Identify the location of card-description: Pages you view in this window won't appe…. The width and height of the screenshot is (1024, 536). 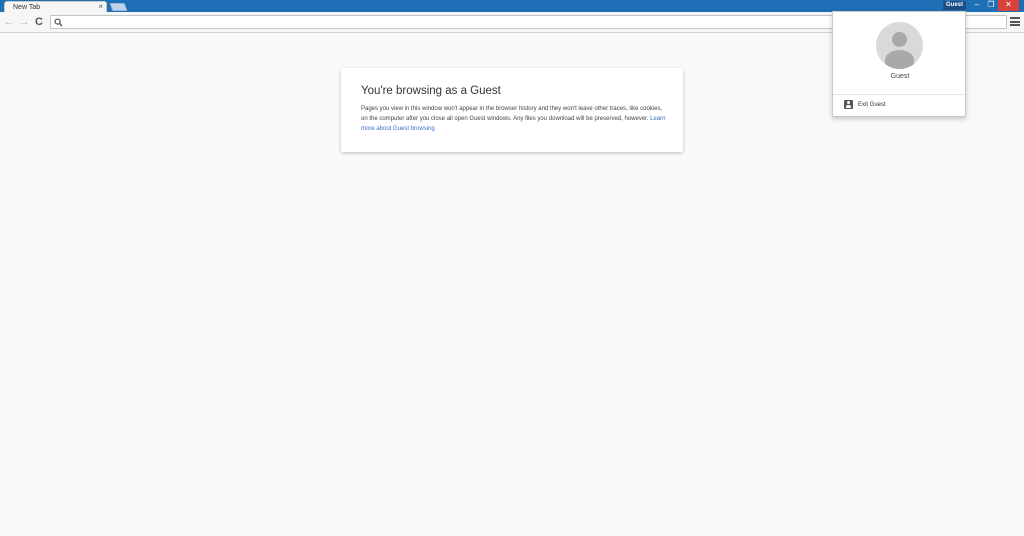
(512, 114).